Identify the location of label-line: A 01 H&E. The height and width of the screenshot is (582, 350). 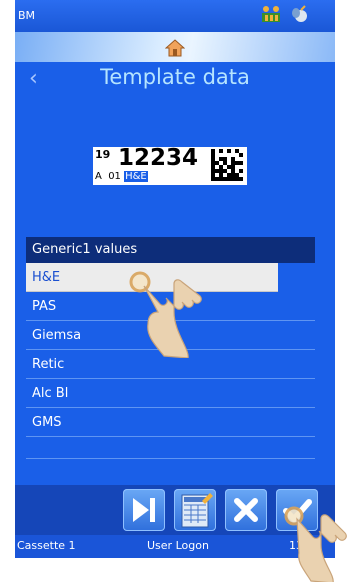
(121, 176).